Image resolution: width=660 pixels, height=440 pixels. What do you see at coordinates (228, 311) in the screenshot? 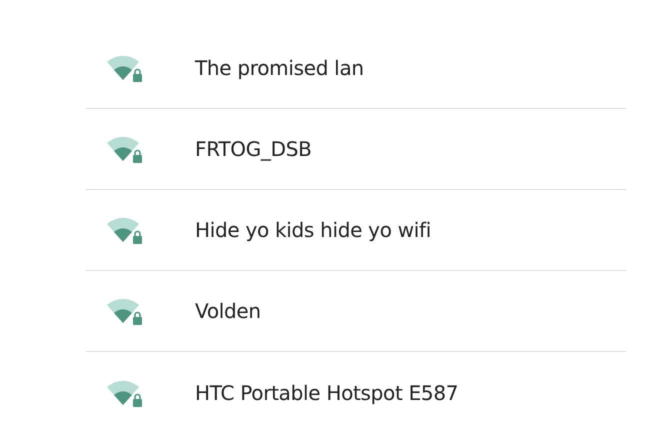
I see `network-name: Volden` at bounding box center [228, 311].